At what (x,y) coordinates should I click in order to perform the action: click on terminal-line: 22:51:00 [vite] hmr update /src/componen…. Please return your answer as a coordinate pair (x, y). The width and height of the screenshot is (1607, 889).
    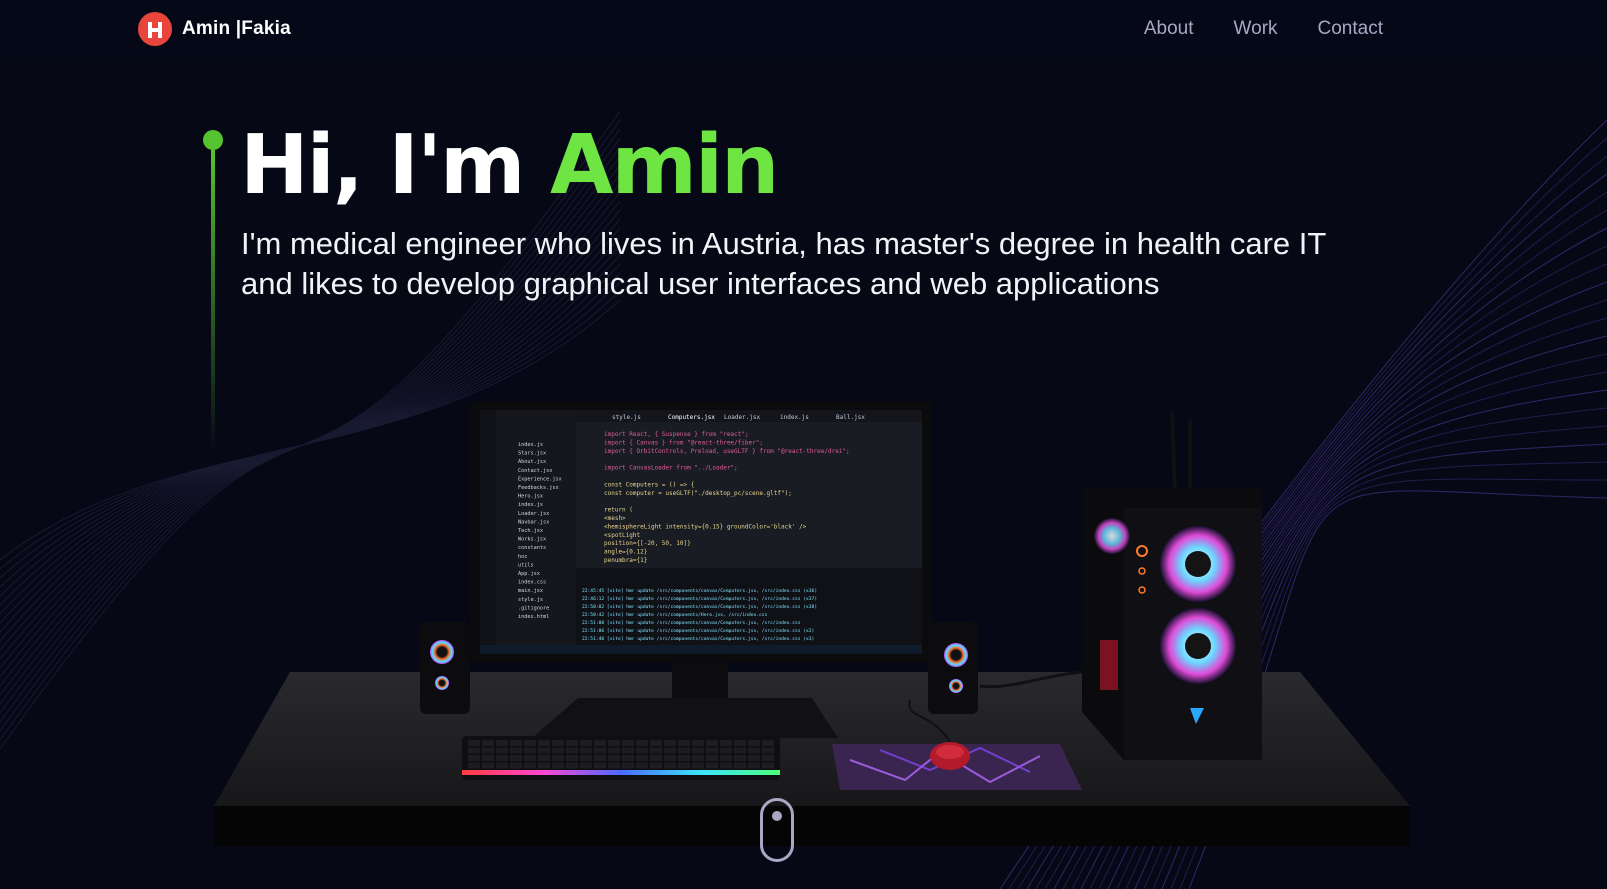
    Looking at the image, I should click on (691, 623).